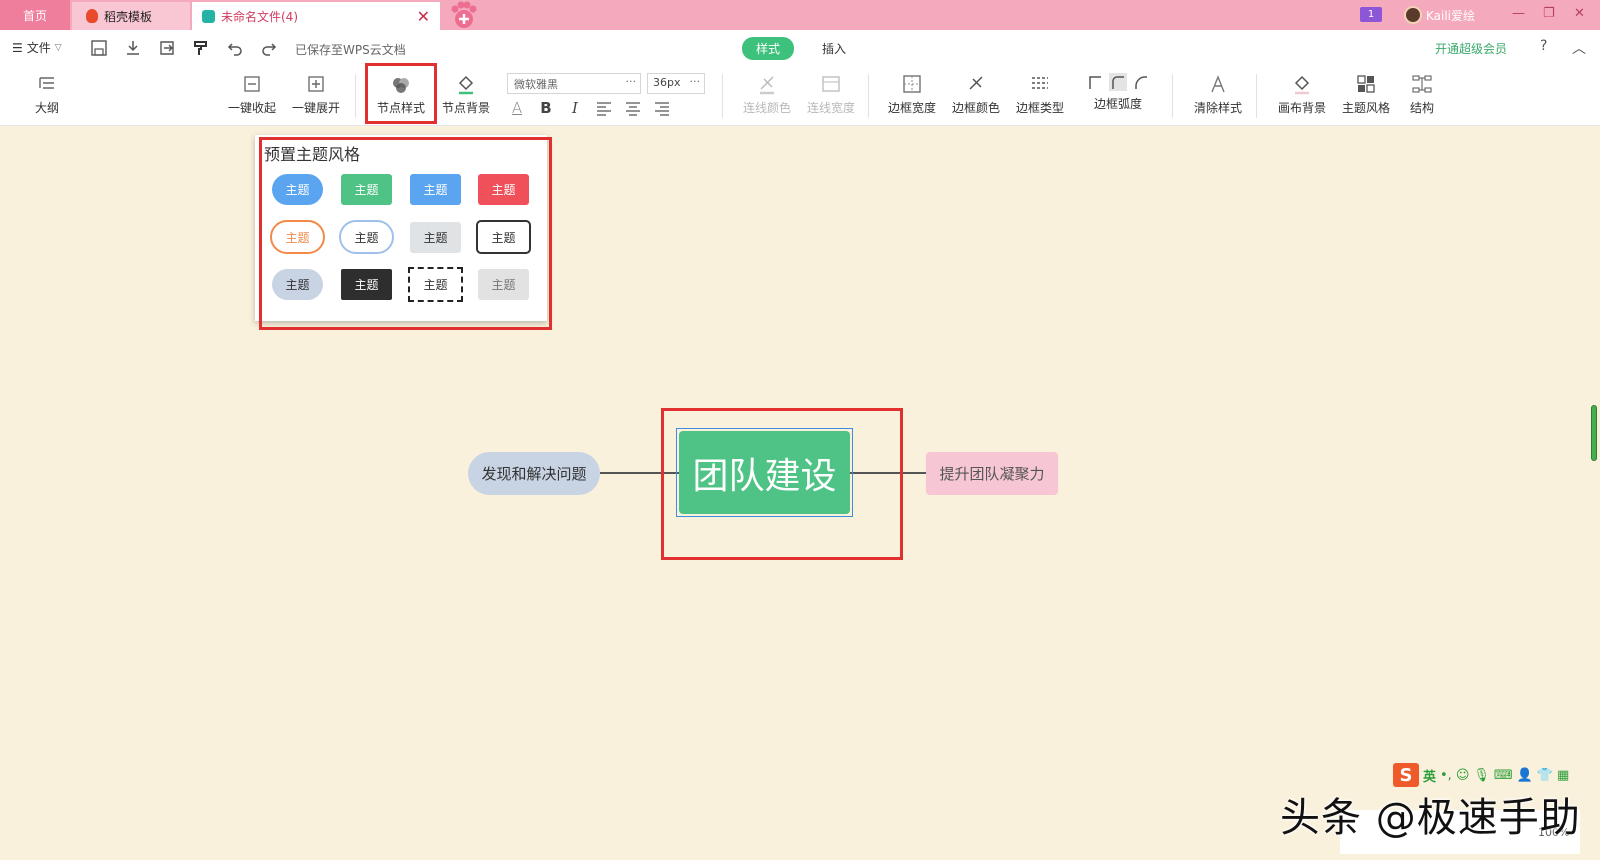 This screenshot has width=1600, height=860. Describe the element at coordinates (99, 48) in the screenshot. I see `save-icon` at that location.